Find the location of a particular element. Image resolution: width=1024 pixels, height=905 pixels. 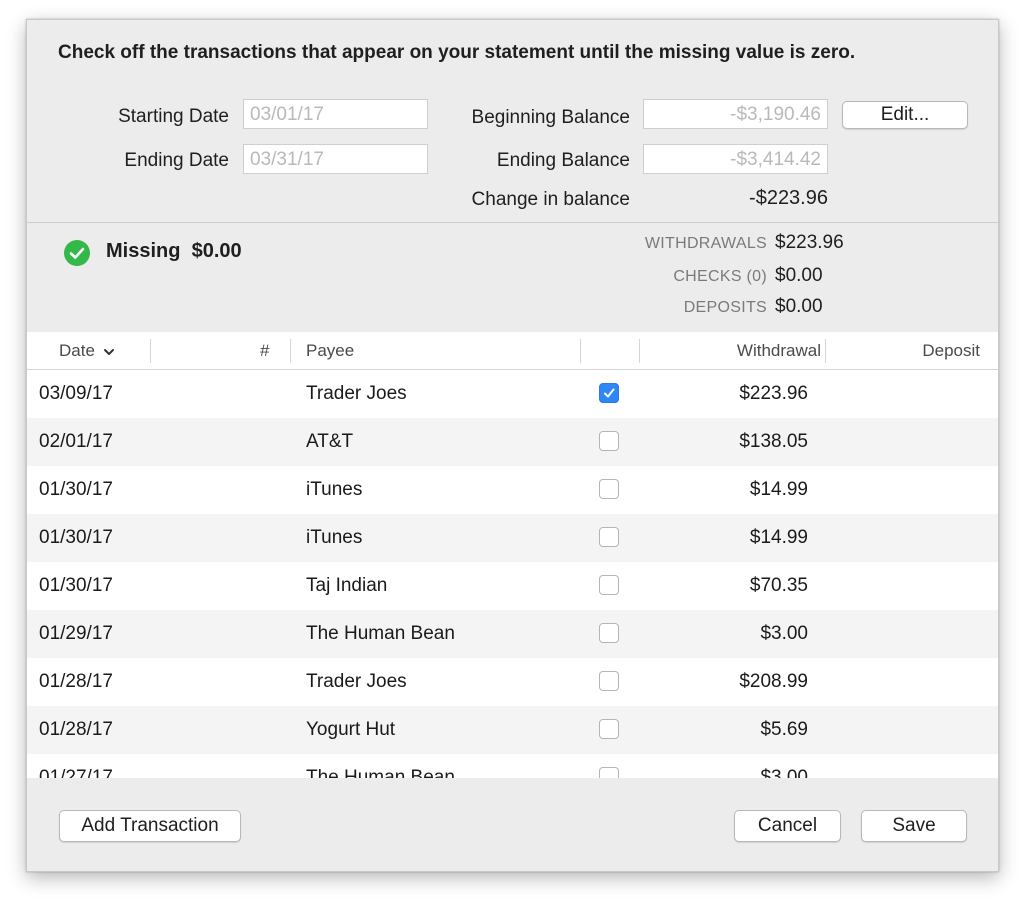

table-row: 01/29/17 The Human Bean $3.00 is located at coordinates (512, 634).